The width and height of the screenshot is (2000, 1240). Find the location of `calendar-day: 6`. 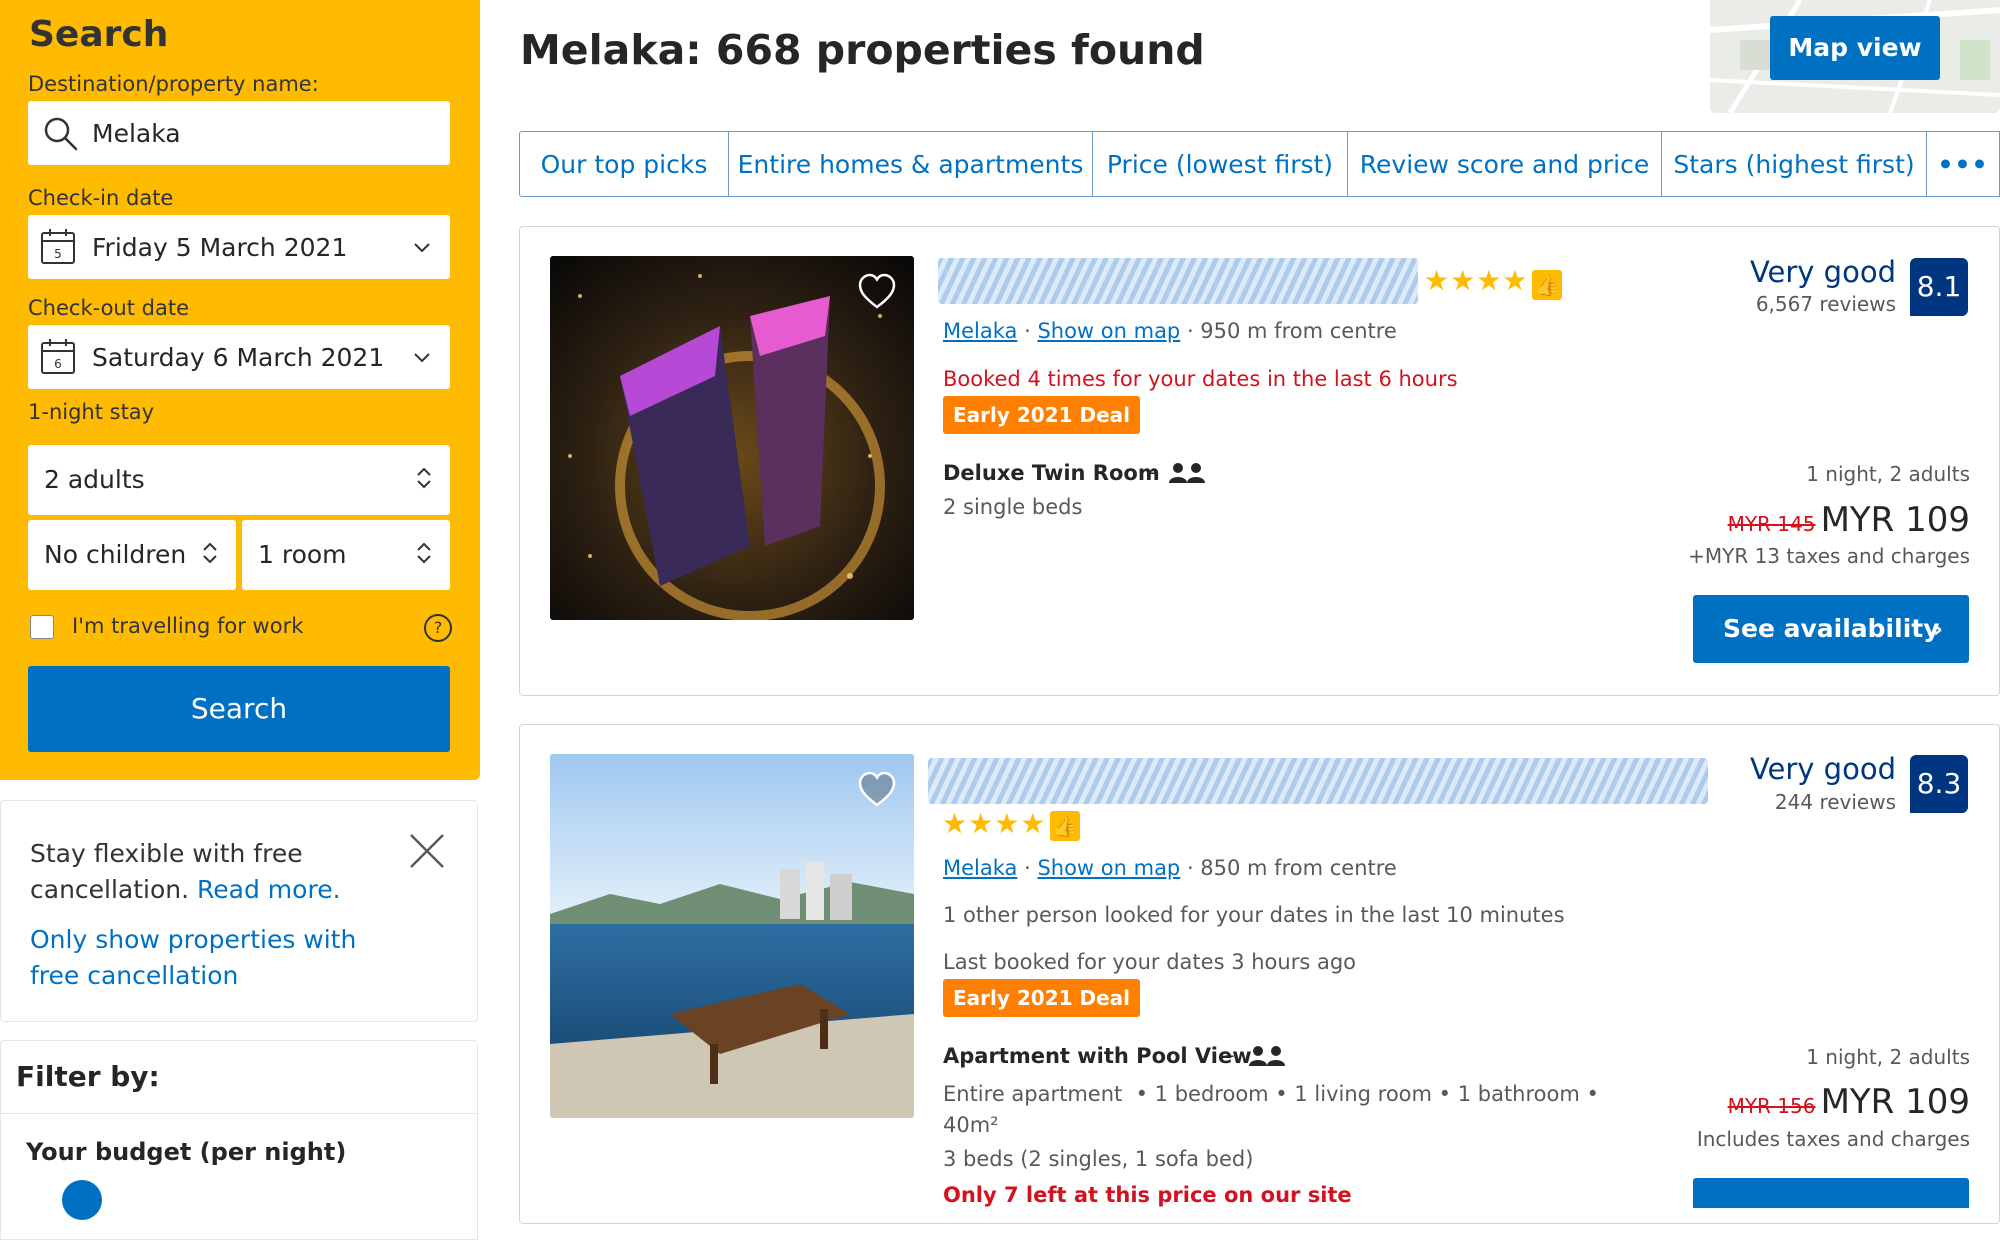

calendar-day: 6 is located at coordinates (58, 364).